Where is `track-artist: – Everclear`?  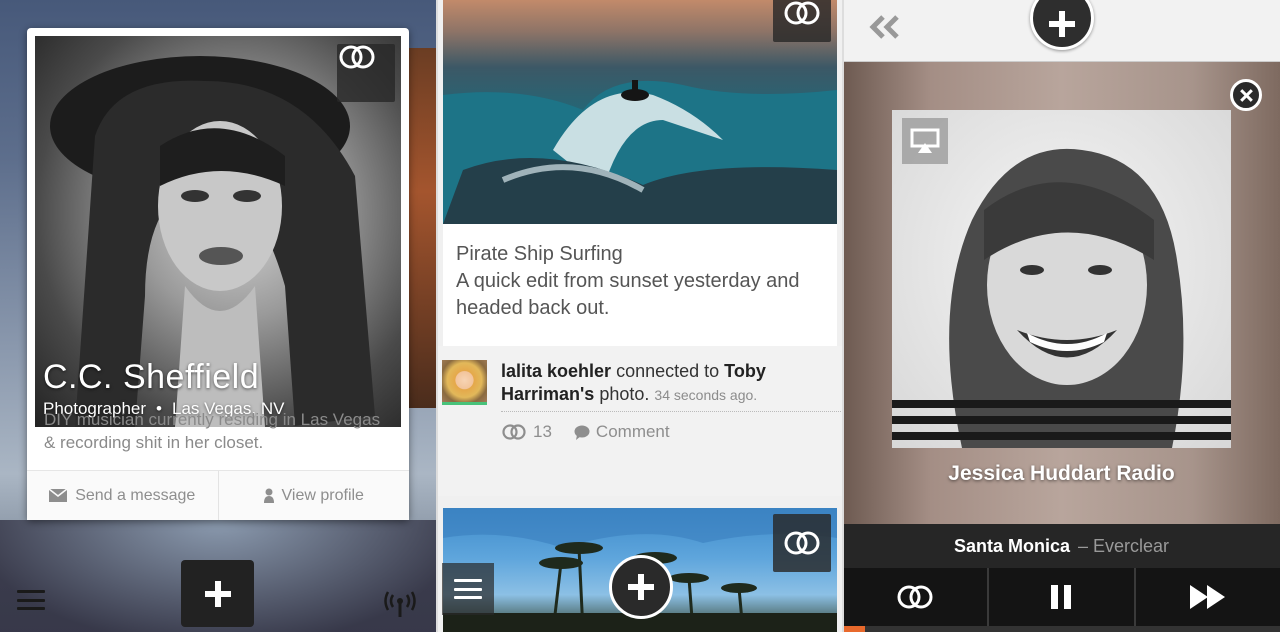
track-artist: – Everclear is located at coordinates (1123, 545).